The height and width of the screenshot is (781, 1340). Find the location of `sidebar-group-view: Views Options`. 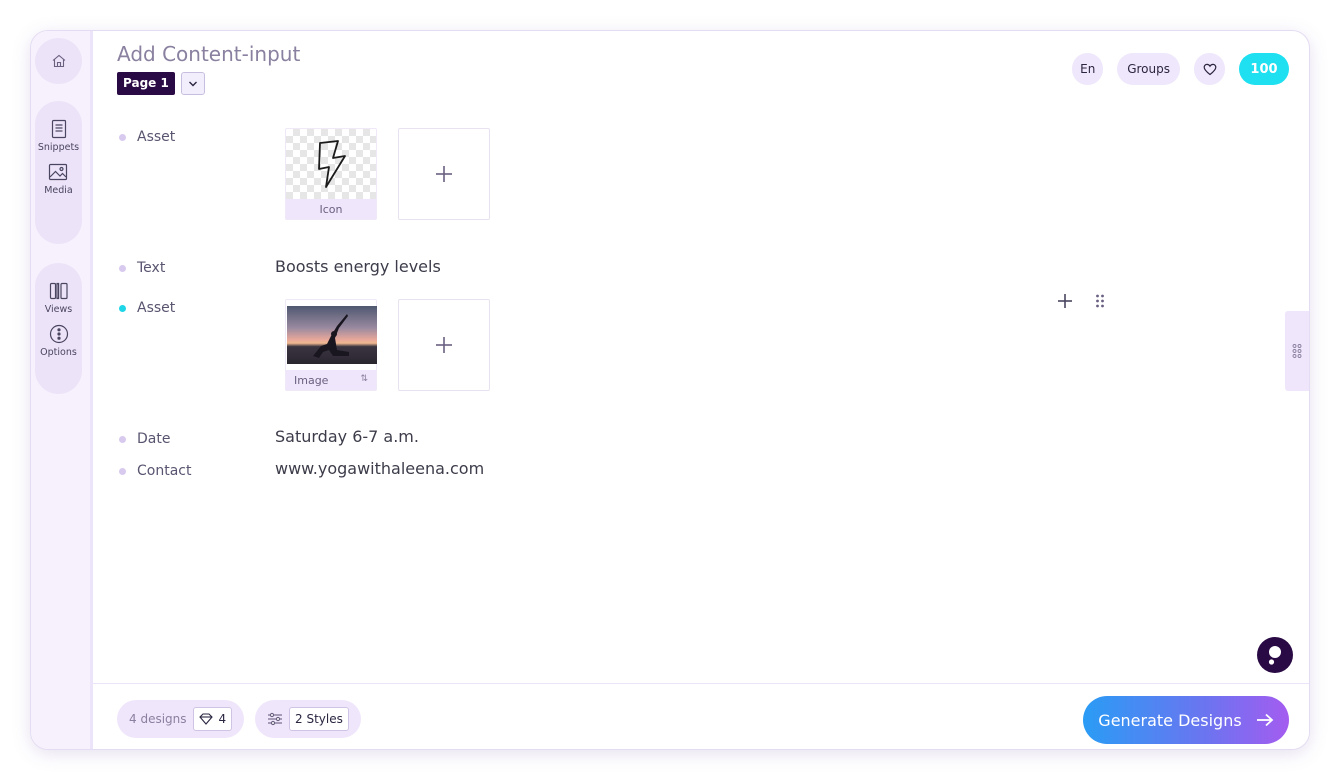

sidebar-group-view: Views Options is located at coordinates (58, 328).